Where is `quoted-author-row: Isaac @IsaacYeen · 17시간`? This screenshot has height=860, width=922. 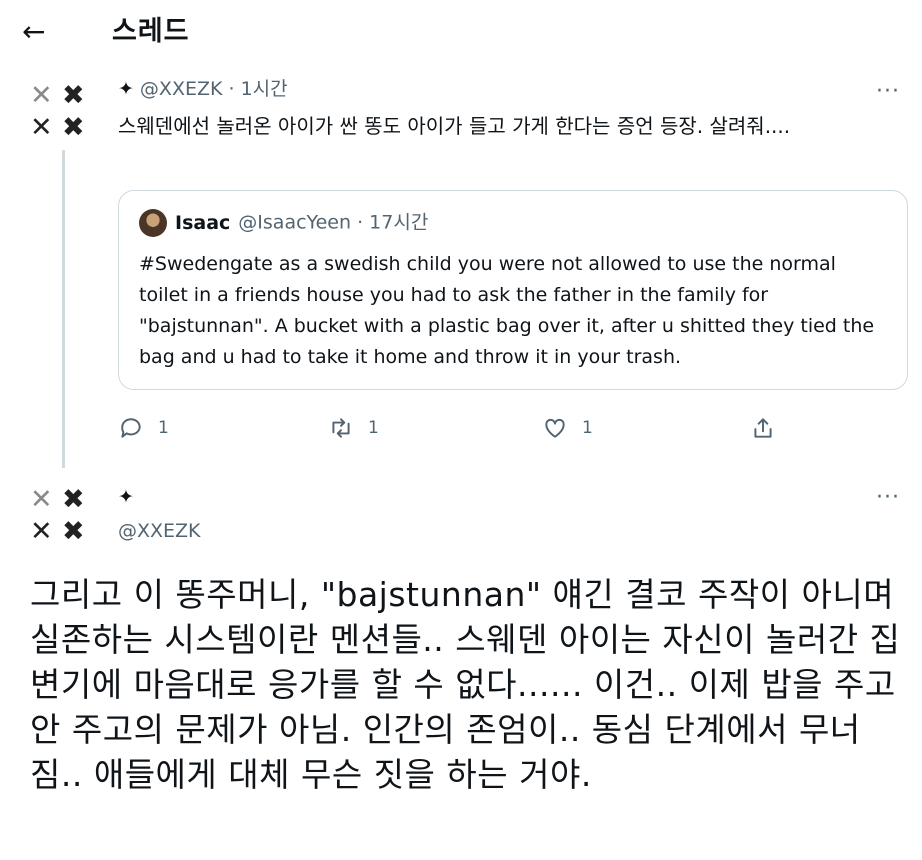 quoted-author-row: Isaac @IsaacYeen · 17시간 is located at coordinates (283, 223).